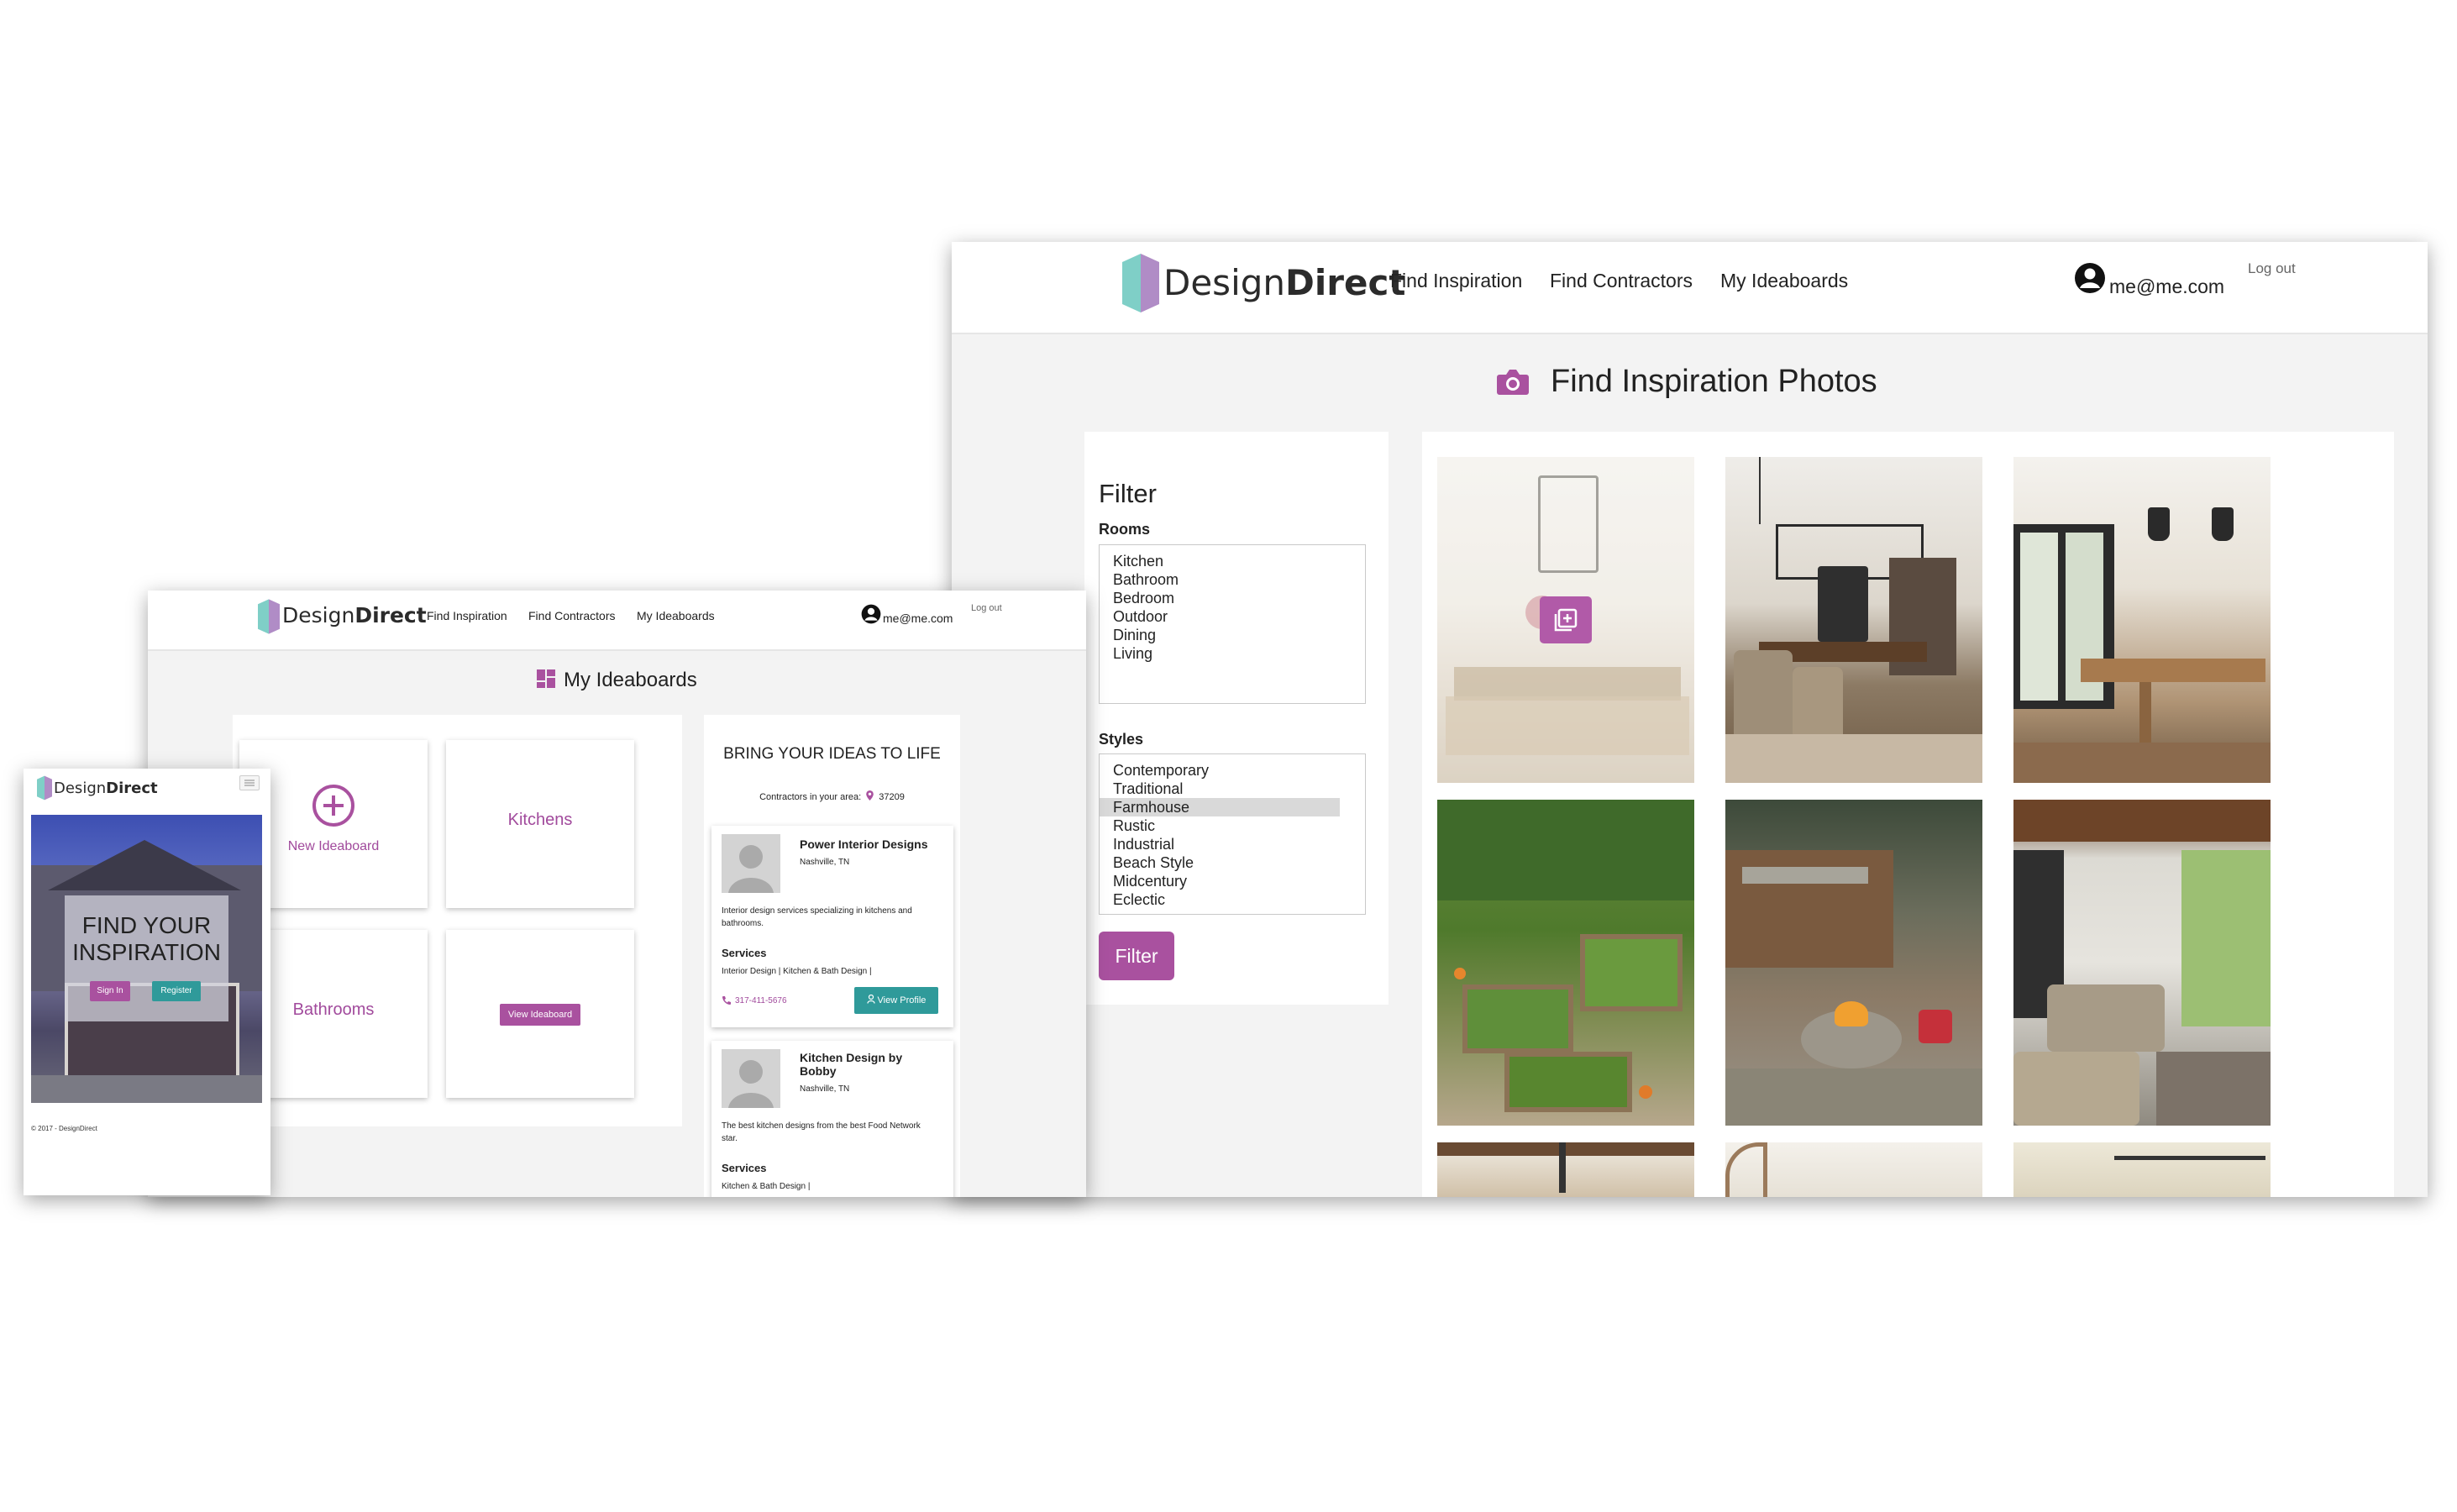 The width and height of the screenshot is (2457, 1512). What do you see at coordinates (540, 820) in the screenshot?
I see `kitchens-label: Kitchens` at bounding box center [540, 820].